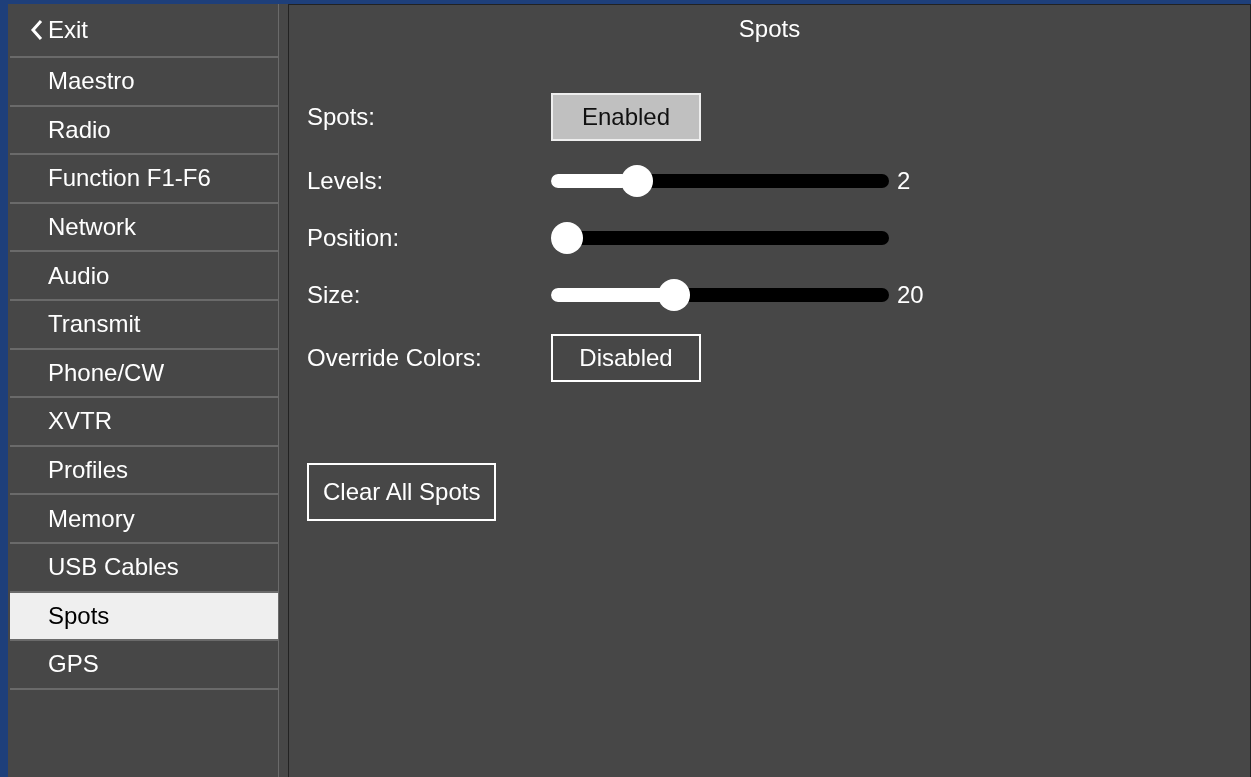 The image size is (1251, 777). I want to click on sidebar-item: Spots, so click(144, 617).